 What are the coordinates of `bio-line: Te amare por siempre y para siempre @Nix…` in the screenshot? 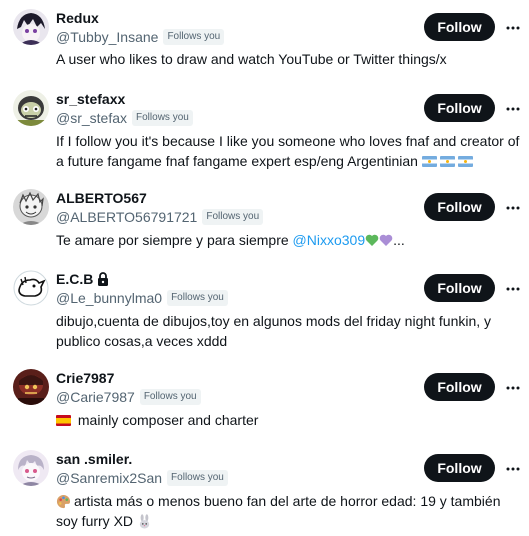 It's located at (281, 240).